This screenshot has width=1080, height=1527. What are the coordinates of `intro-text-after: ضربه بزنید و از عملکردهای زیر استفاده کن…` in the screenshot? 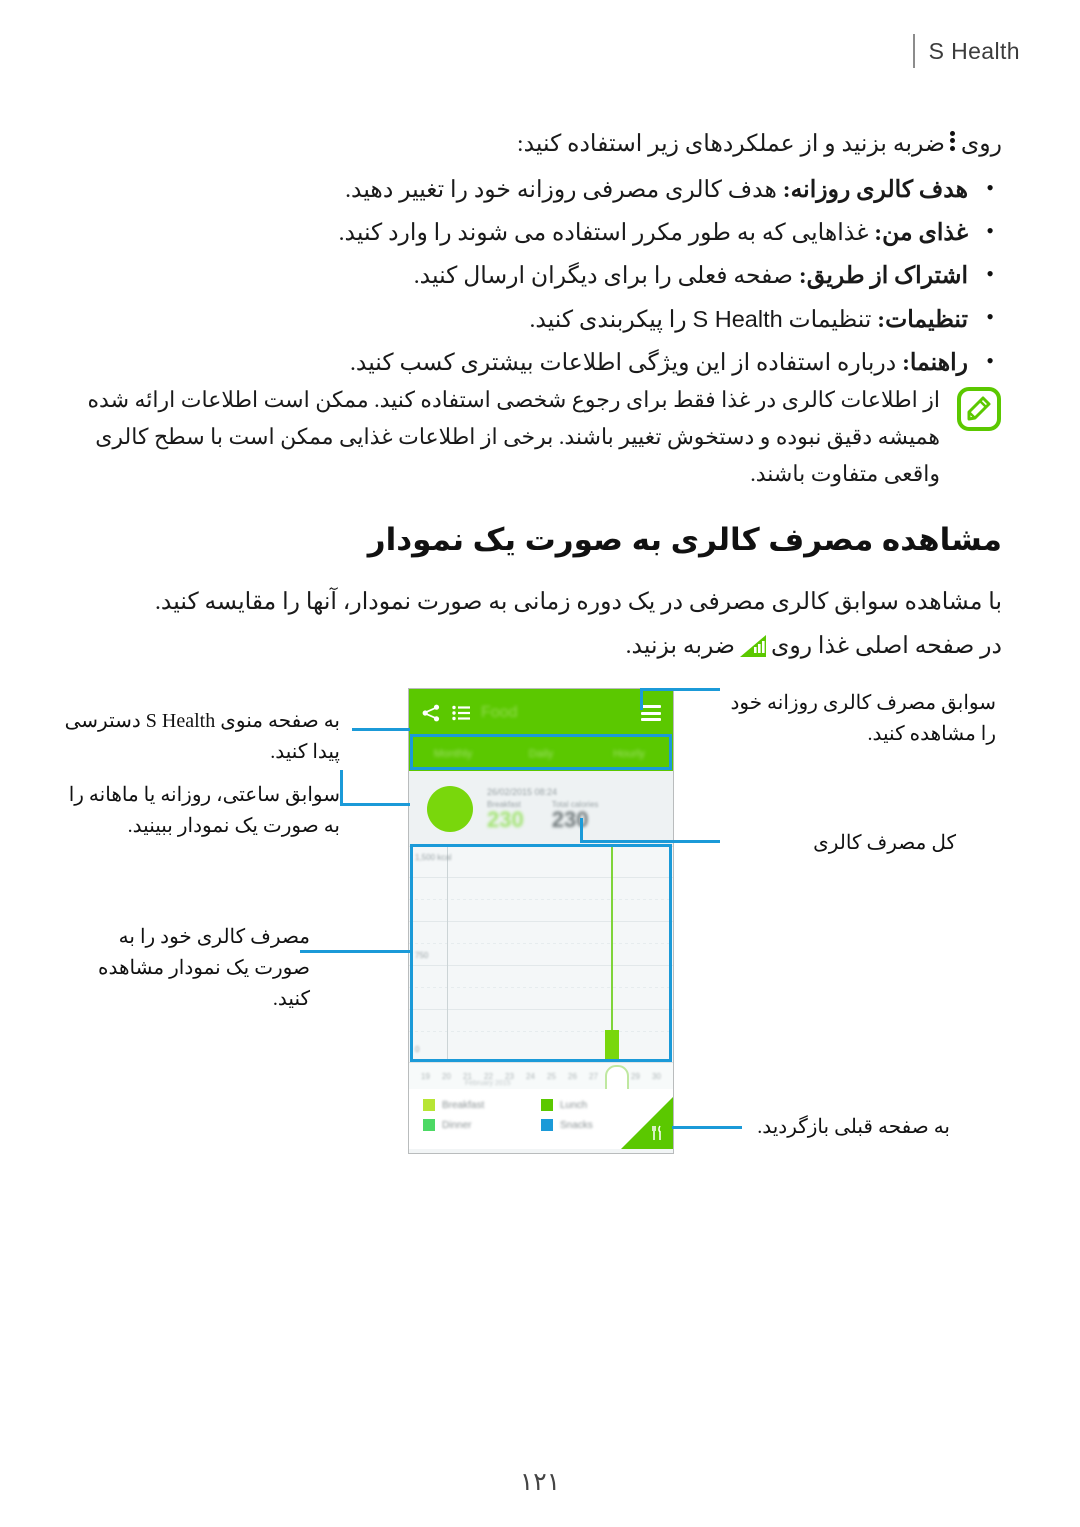 It's located at (731, 144).